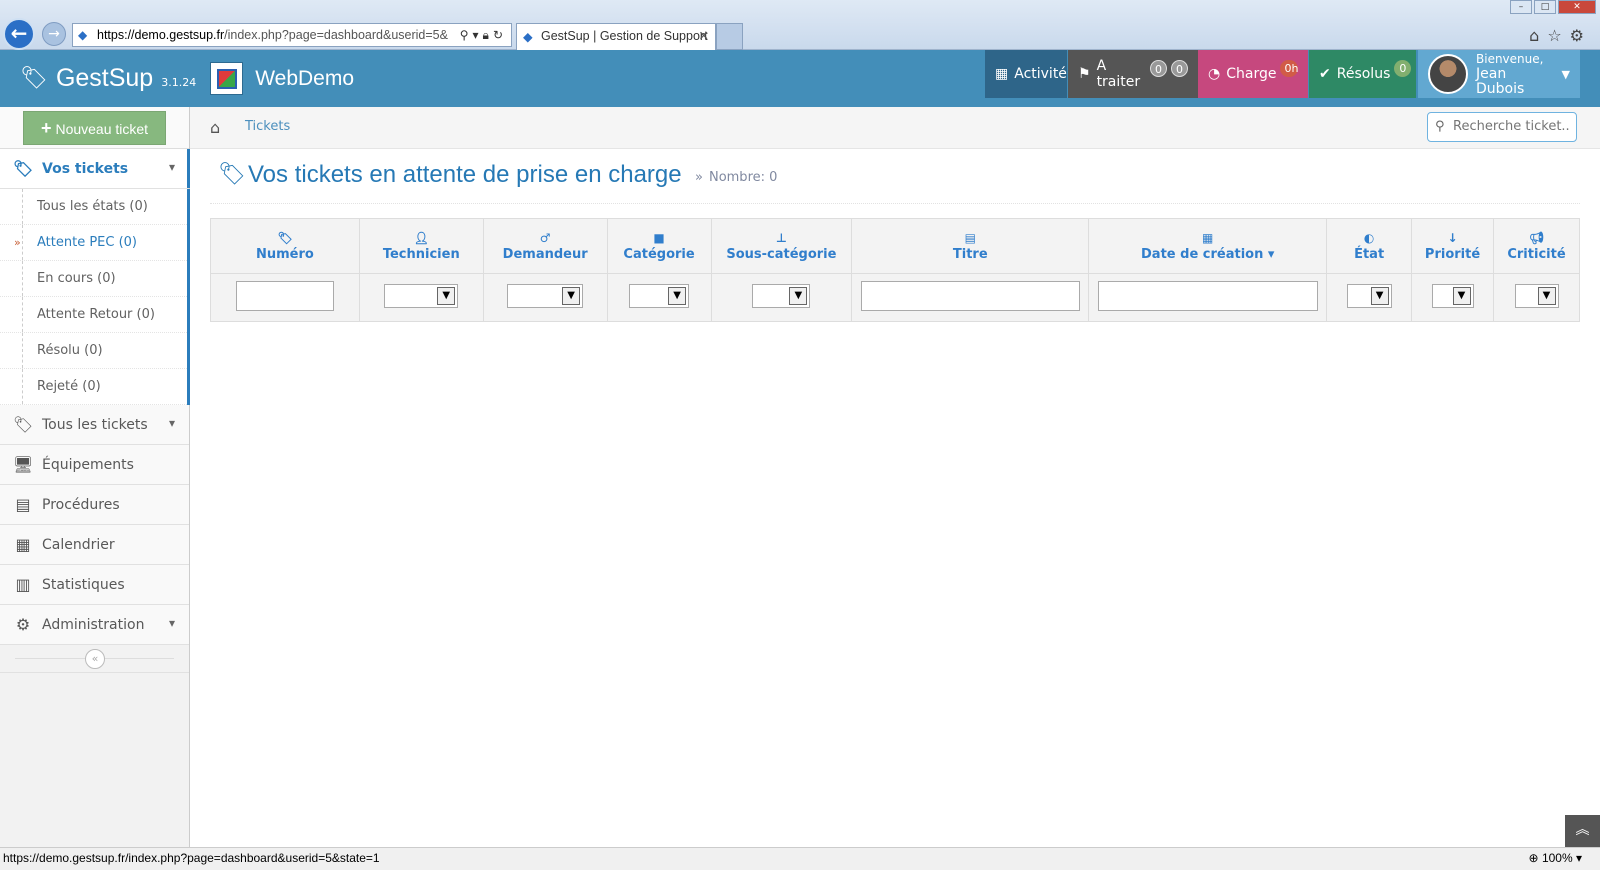  What do you see at coordinates (545, 237) in the screenshot?
I see `male-icon: ♂` at bounding box center [545, 237].